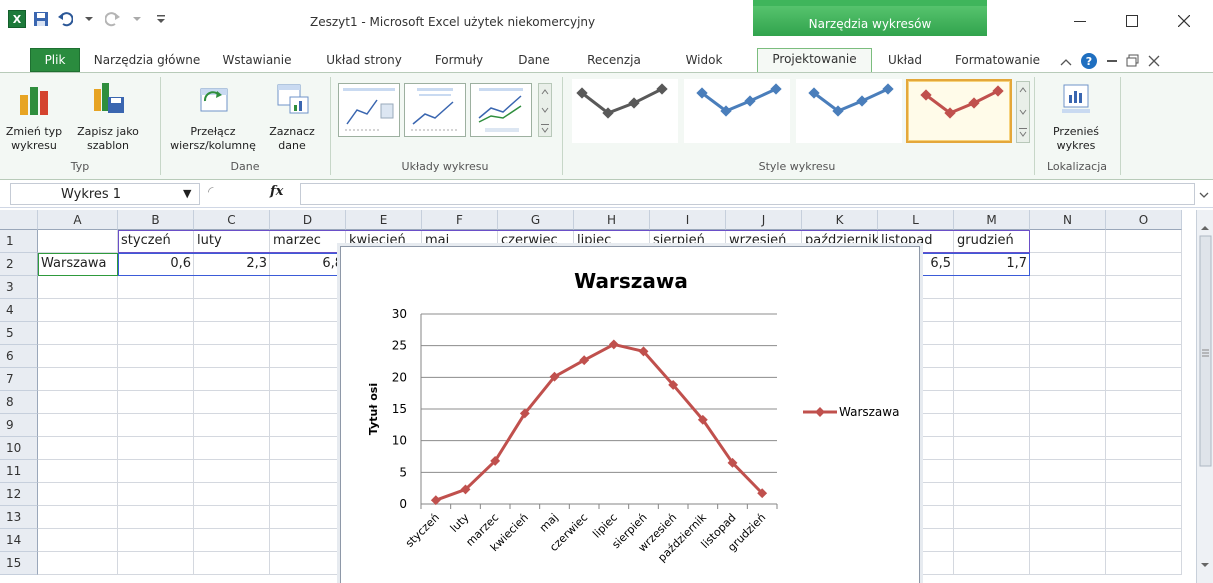 Image resolution: width=1213 pixels, height=583 pixels. What do you see at coordinates (1089, 62) in the screenshot?
I see `help-icon: ?` at bounding box center [1089, 62].